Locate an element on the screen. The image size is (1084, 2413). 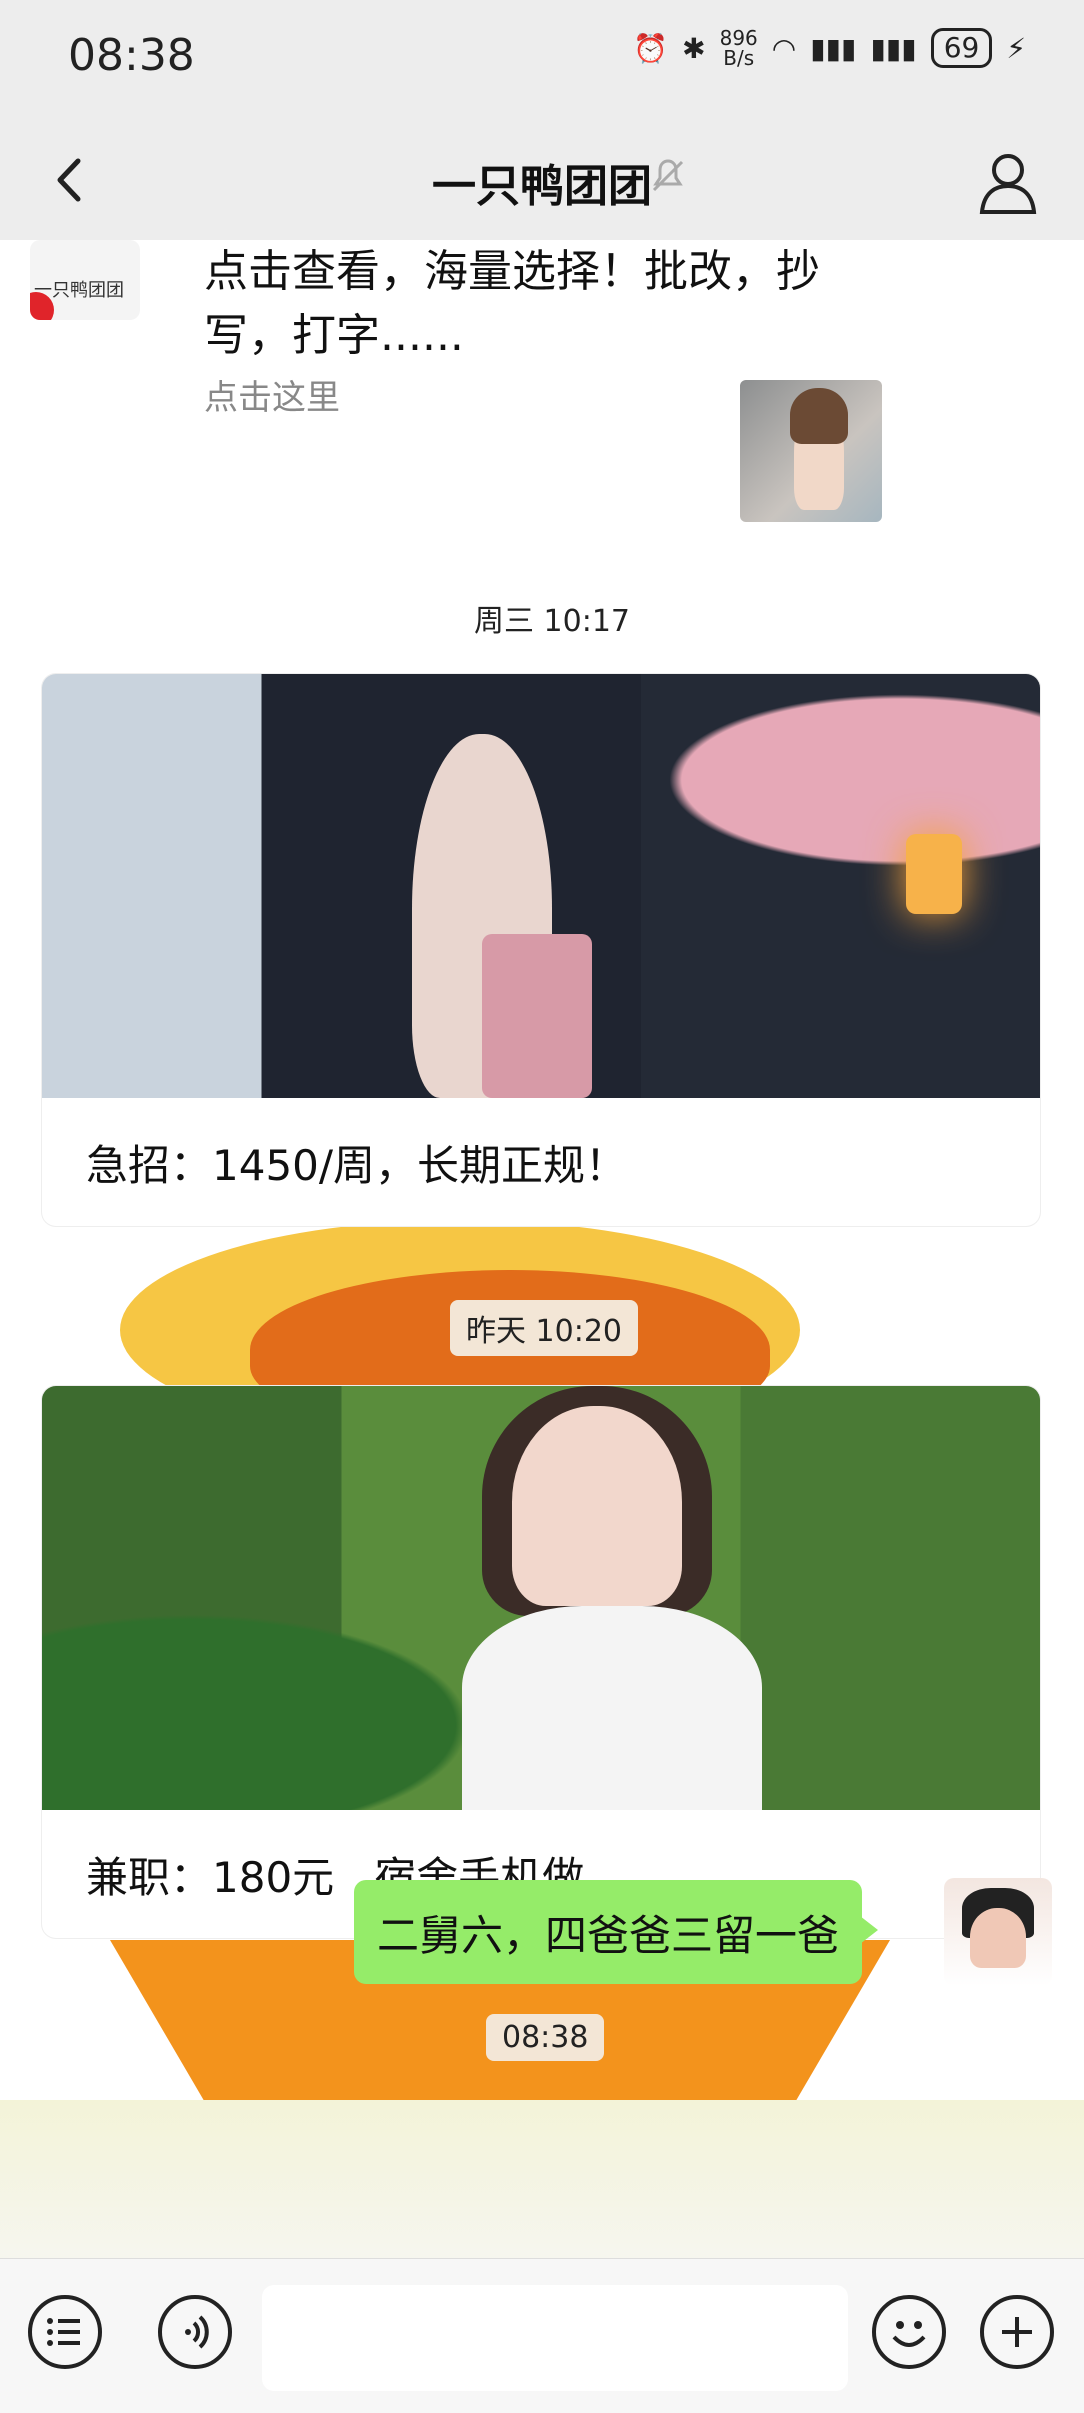
signal-icon: ▮▮▮ is located at coordinates (833, 48).